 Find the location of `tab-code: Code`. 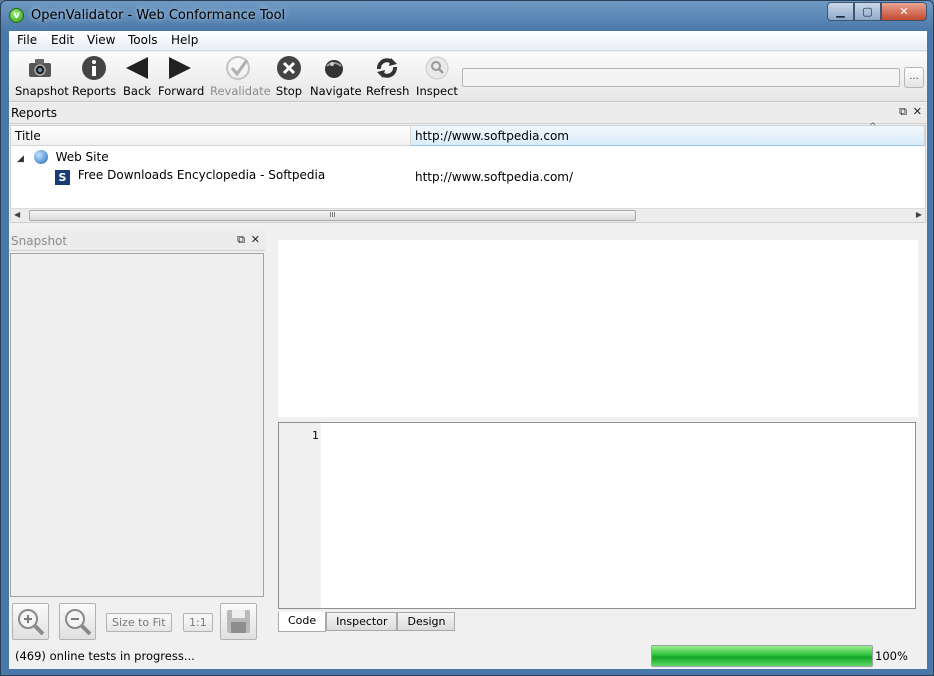

tab-code: Code is located at coordinates (302, 622).